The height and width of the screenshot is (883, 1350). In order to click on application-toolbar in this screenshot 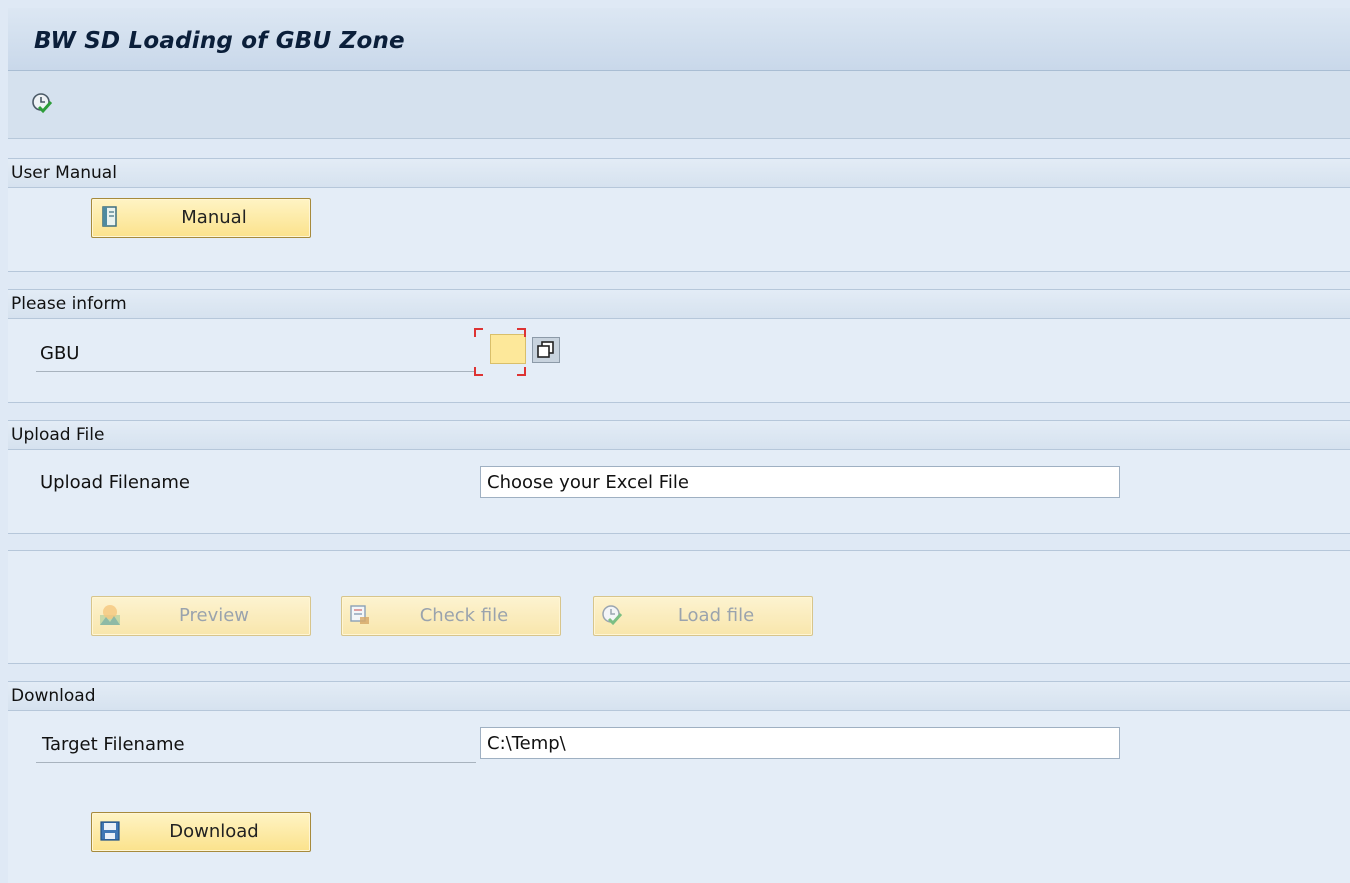, I will do `click(679, 105)`.